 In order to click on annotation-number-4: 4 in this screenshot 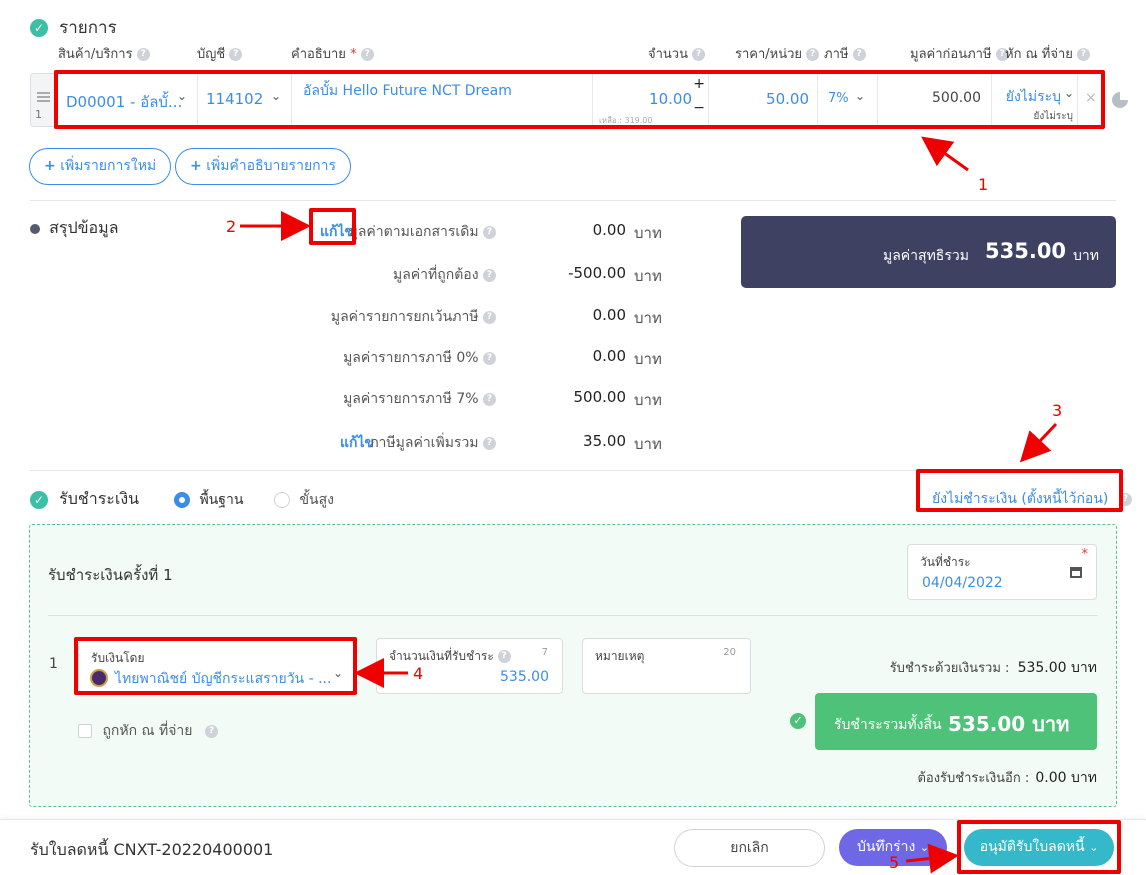, I will do `click(418, 673)`.